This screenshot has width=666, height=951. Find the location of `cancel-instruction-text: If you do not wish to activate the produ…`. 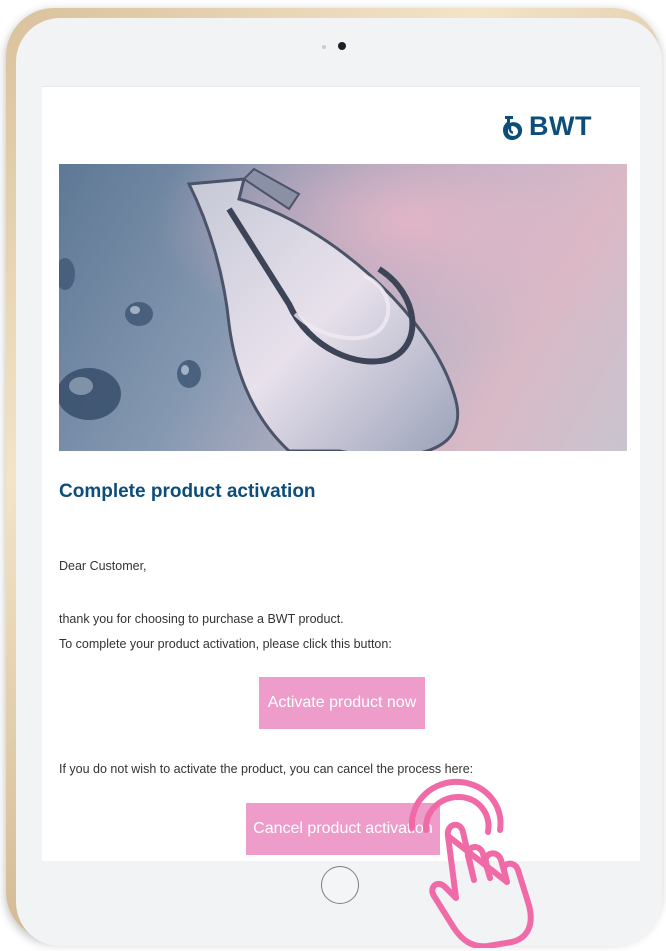

cancel-instruction-text: If you do not wish to activate the produ… is located at coordinates (266, 769).